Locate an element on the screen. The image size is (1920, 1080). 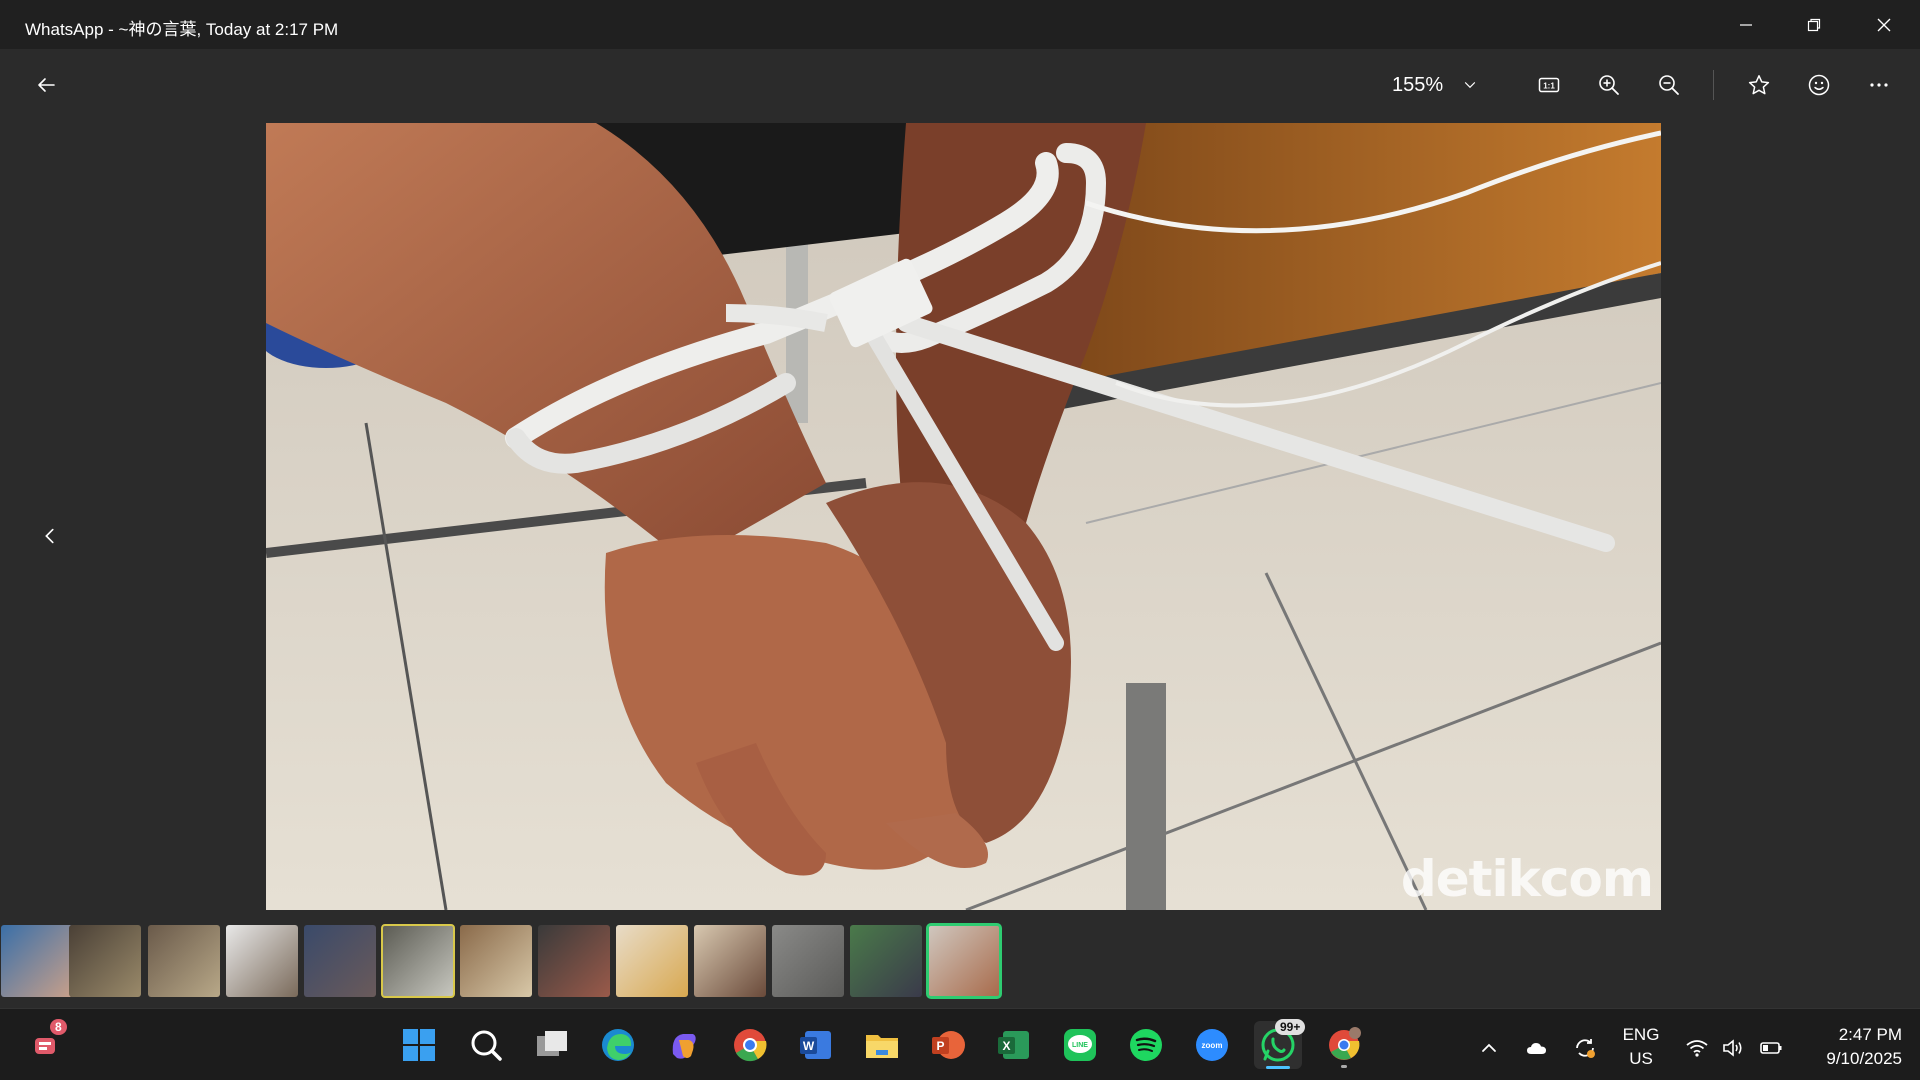
taskbar-search is located at coordinates (486, 1045).